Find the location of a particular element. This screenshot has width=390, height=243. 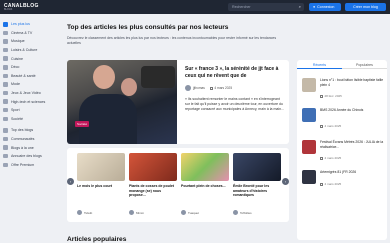

search-icon: ⌕ is located at coordinates (299, 6).